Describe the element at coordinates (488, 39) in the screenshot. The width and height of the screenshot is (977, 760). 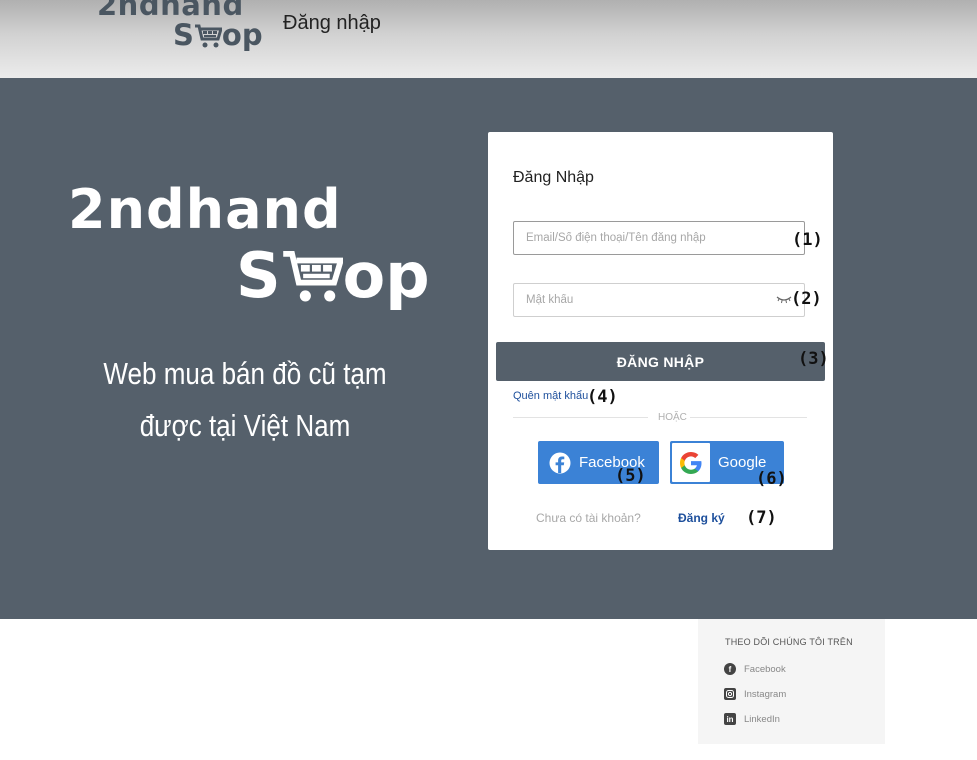
I see `top-header: 2ndhand S op Đăng nhập` at that location.